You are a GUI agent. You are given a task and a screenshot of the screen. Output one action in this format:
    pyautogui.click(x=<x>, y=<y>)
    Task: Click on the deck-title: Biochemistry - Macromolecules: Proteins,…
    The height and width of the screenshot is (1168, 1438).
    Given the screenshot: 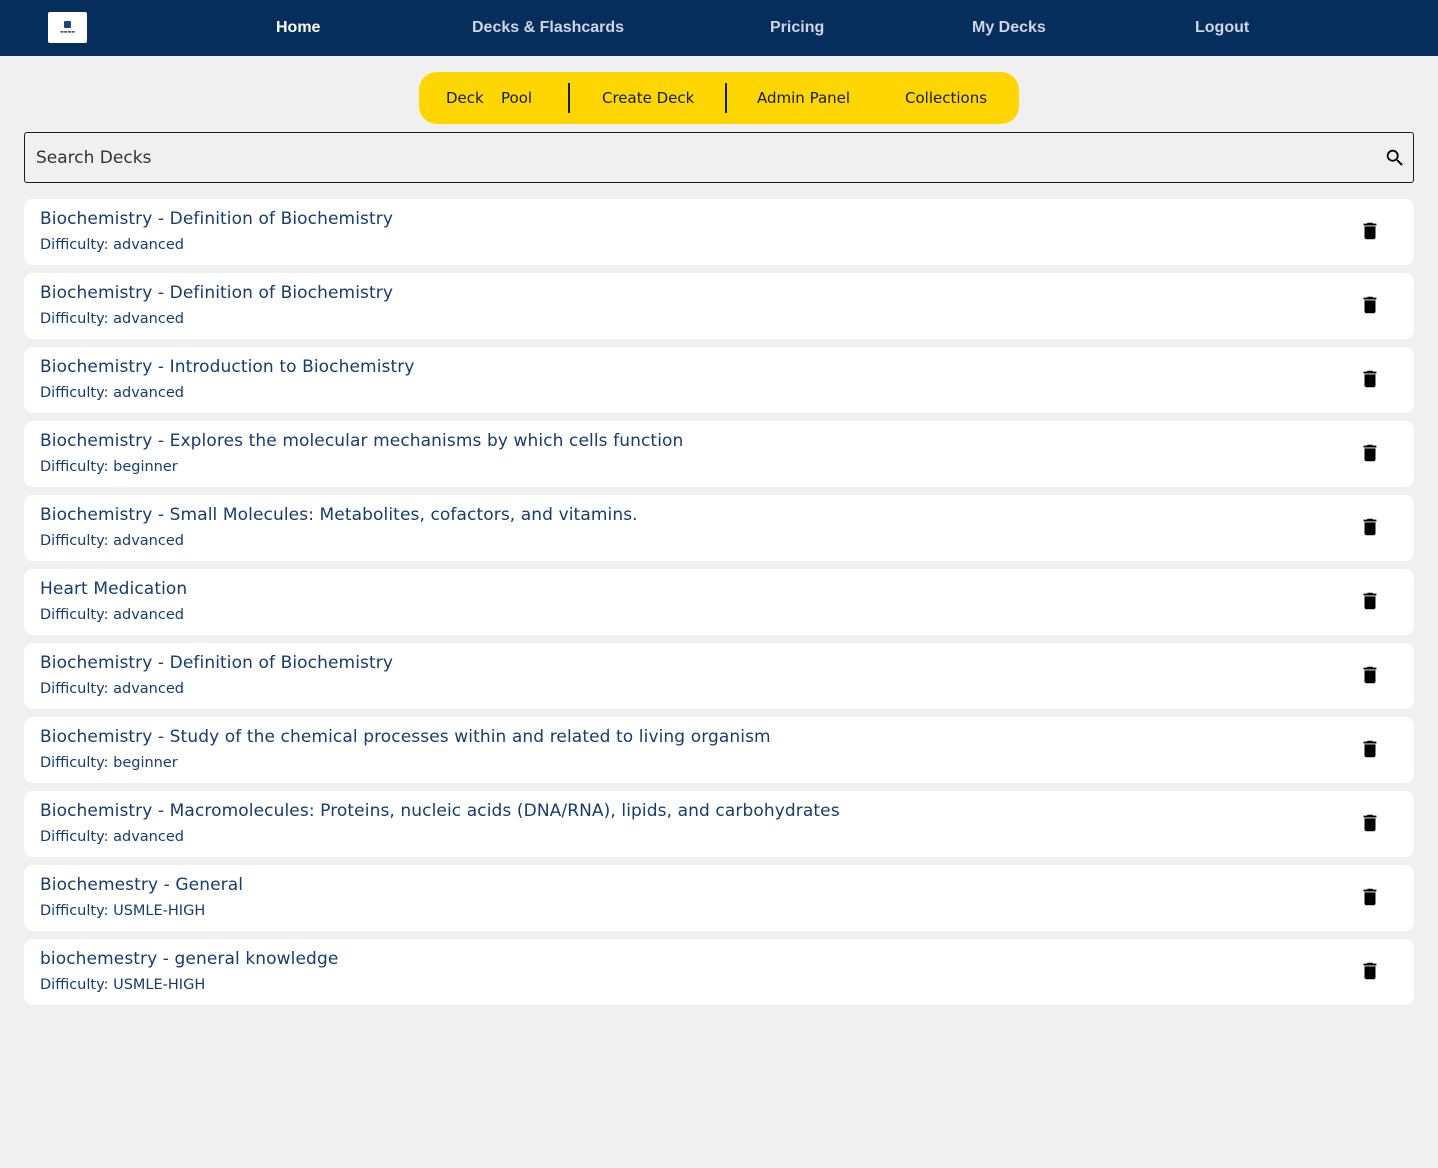 What is the action you would take?
    pyautogui.click(x=440, y=811)
    